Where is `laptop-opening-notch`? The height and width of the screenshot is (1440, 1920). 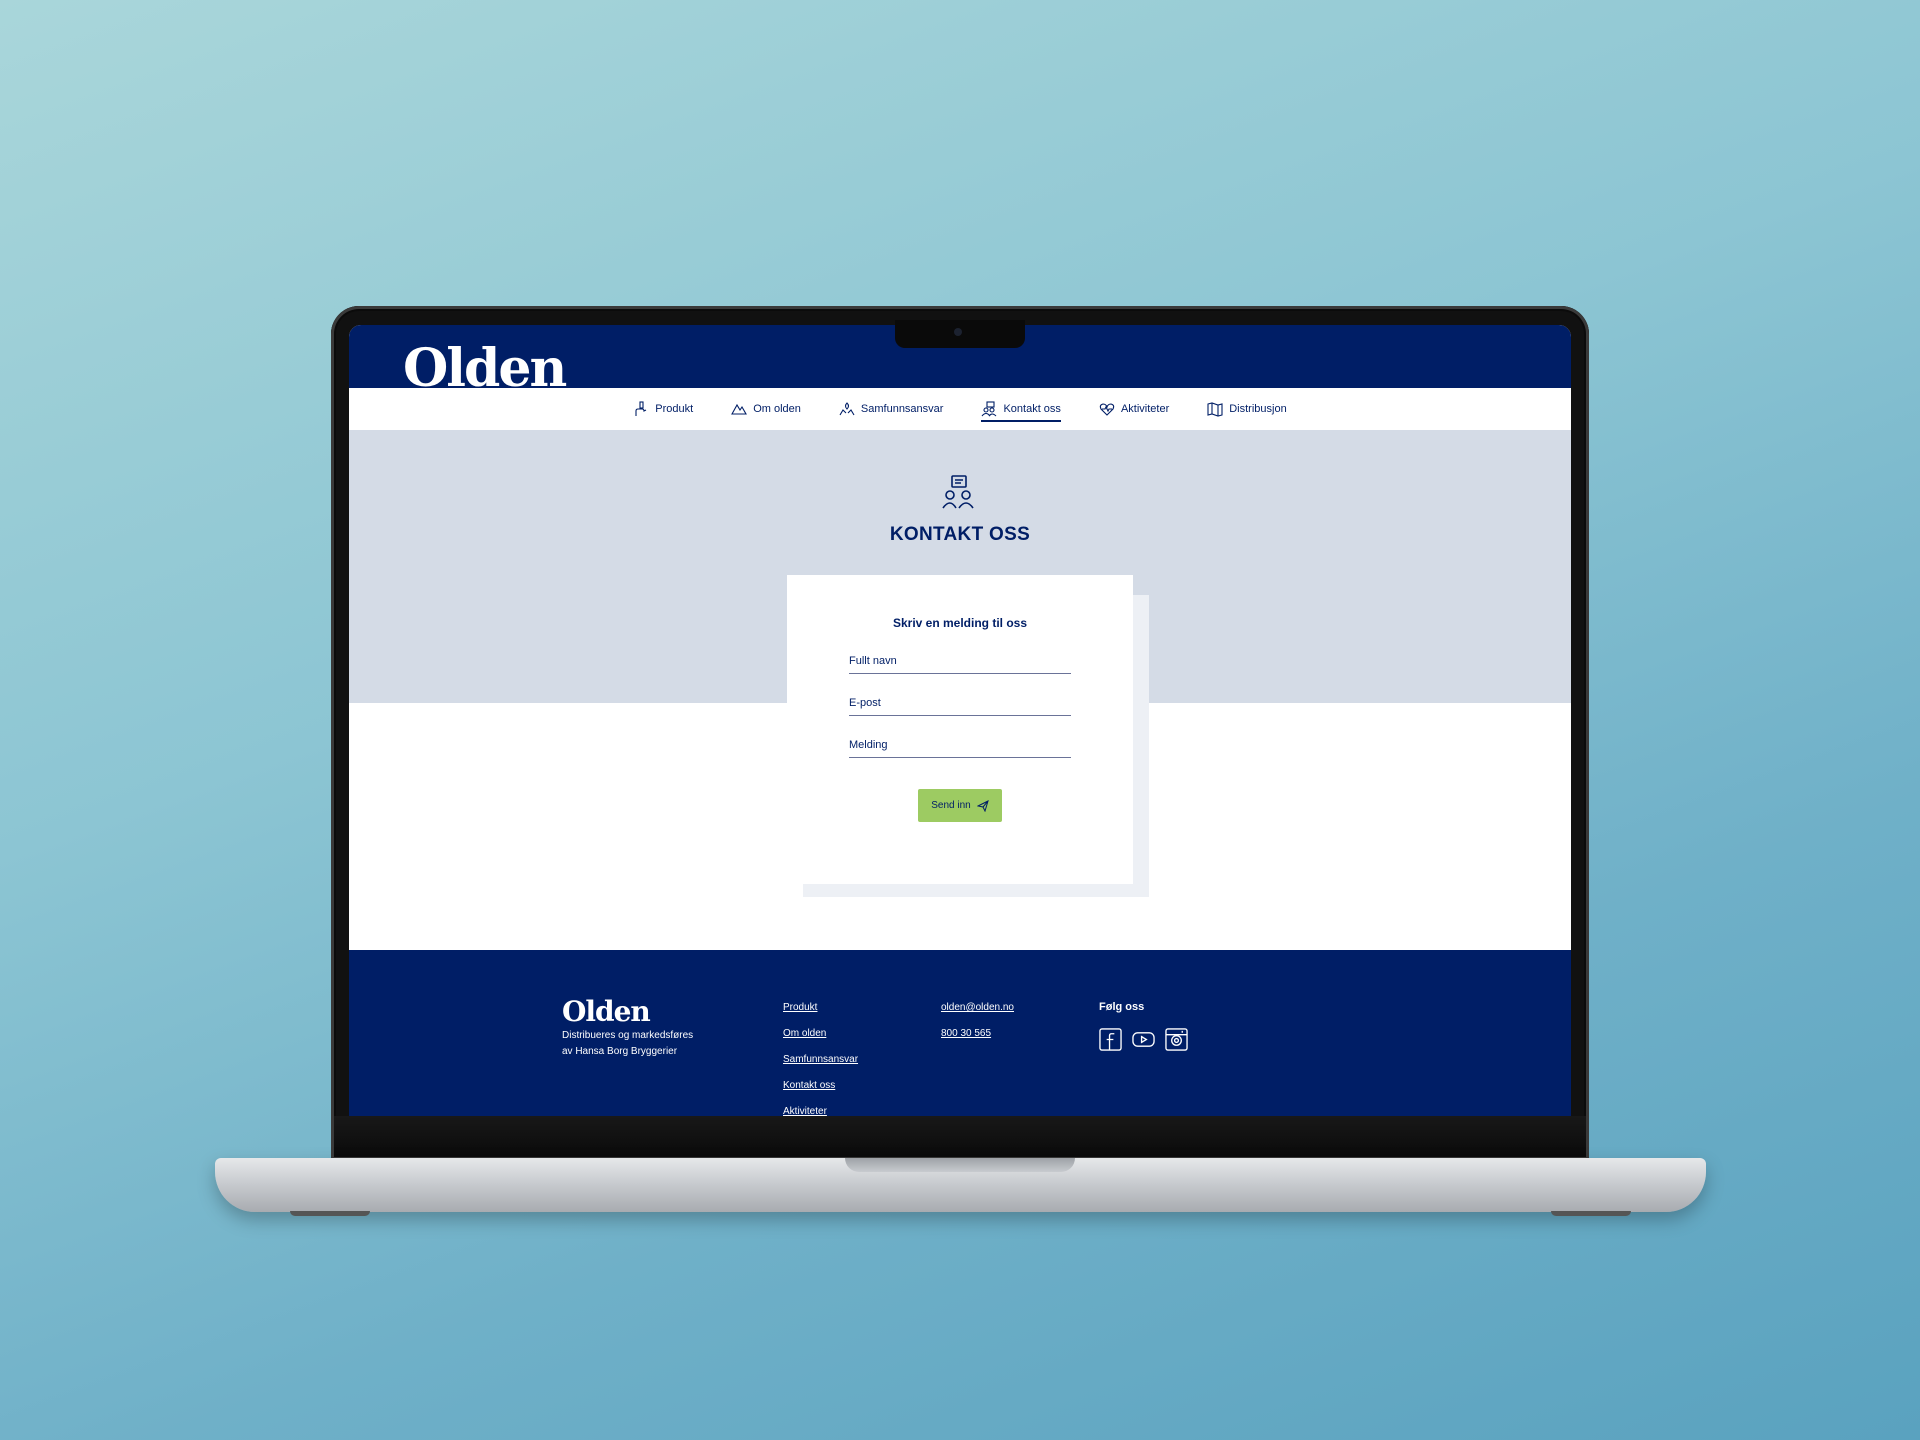
laptop-opening-notch is located at coordinates (960, 1165).